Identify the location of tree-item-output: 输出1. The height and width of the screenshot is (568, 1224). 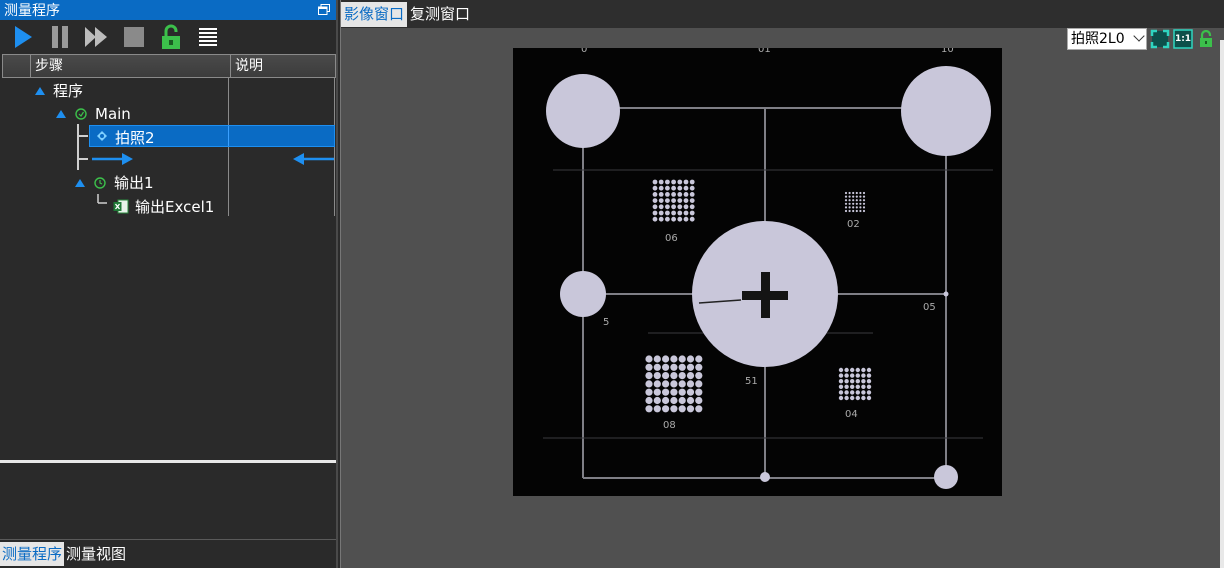
(168, 182).